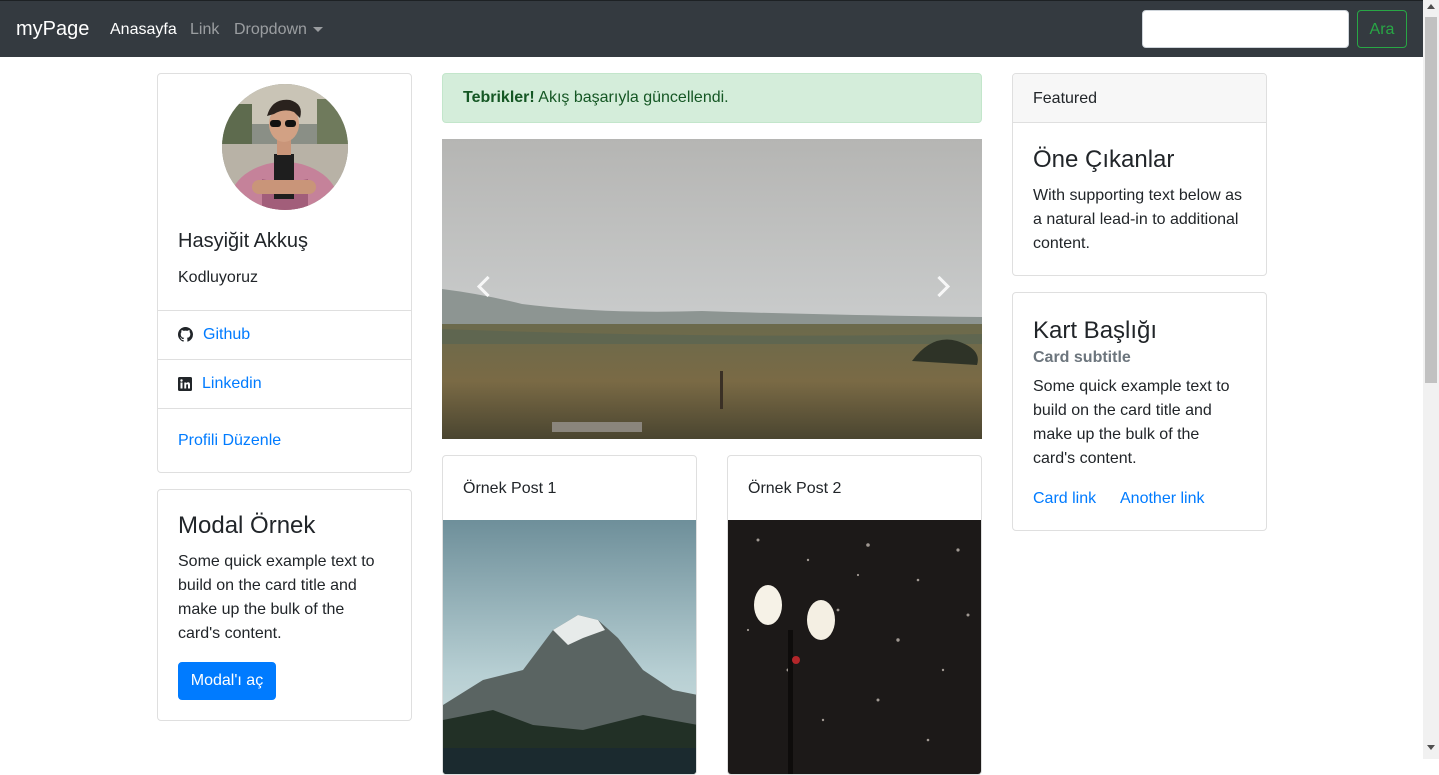 The image size is (1439, 775). I want to click on profile-name: Hasyiğit Akkuş, so click(243, 241).